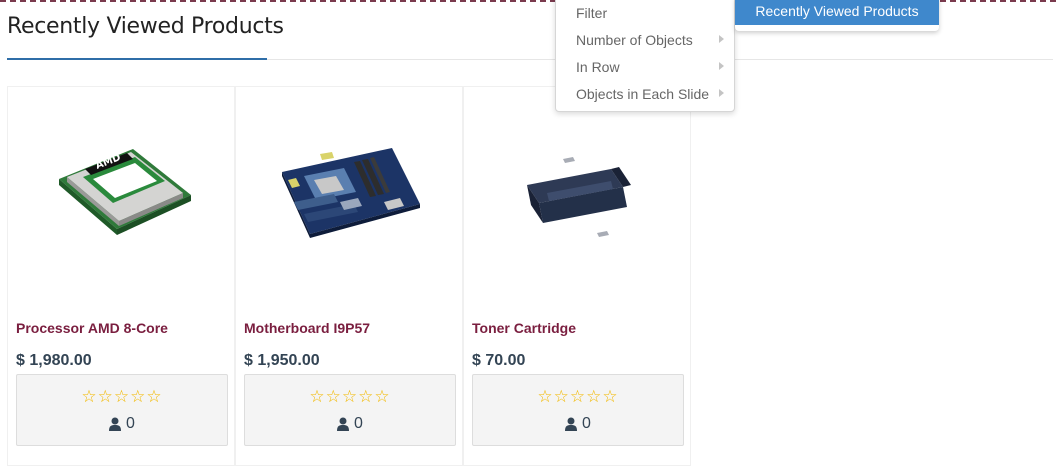 The width and height of the screenshot is (1056, 466). Describe the element at coordinates (645, 13) in the screenshot. I see `menu-item-filter: Filter` at that location.